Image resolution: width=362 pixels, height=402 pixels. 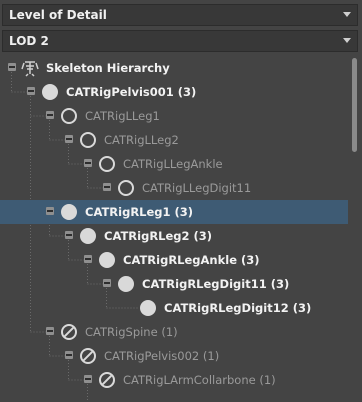 What do you see at coordinates (141, 140) in the screenshot?
I see `tree-node-label: CATRigLLeg2` at bounding box center [141, 140].